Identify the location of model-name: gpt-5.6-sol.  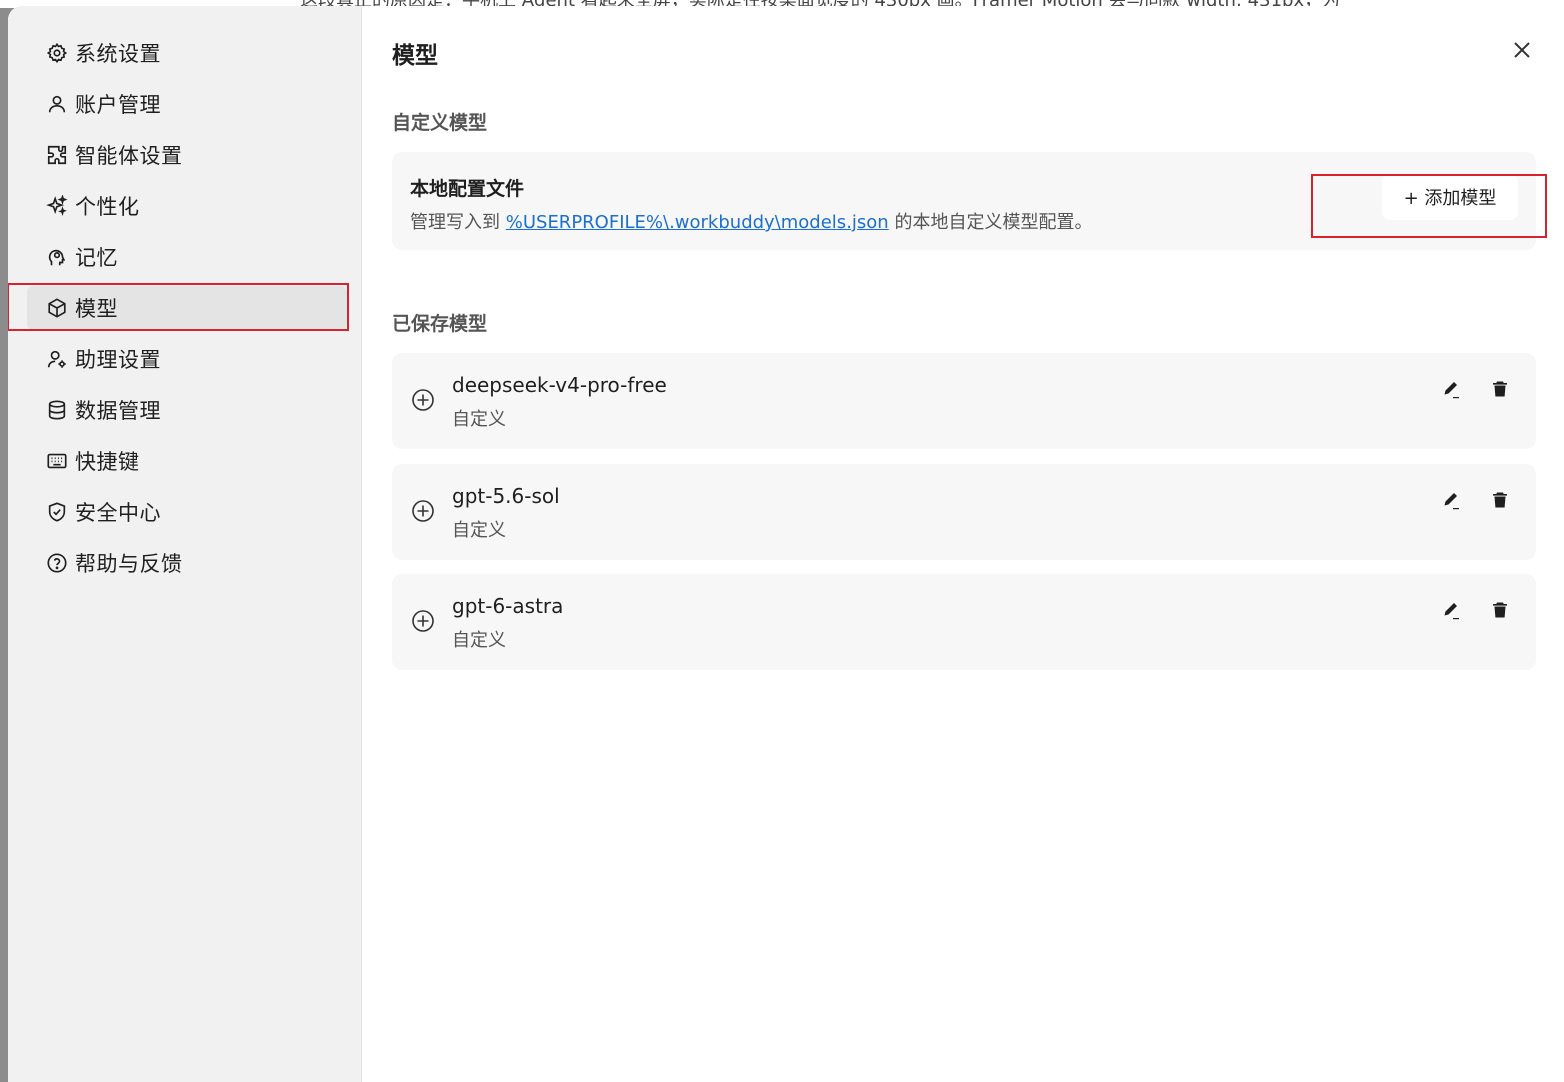
(506, 496).